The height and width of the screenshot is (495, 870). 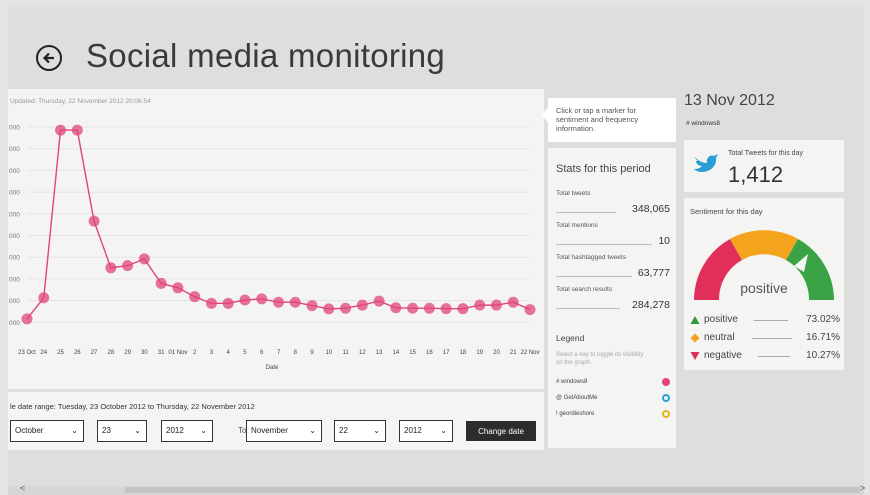 I want to click on sentiment-row-negative: negative 10.27%, so click(x=765, y=356).